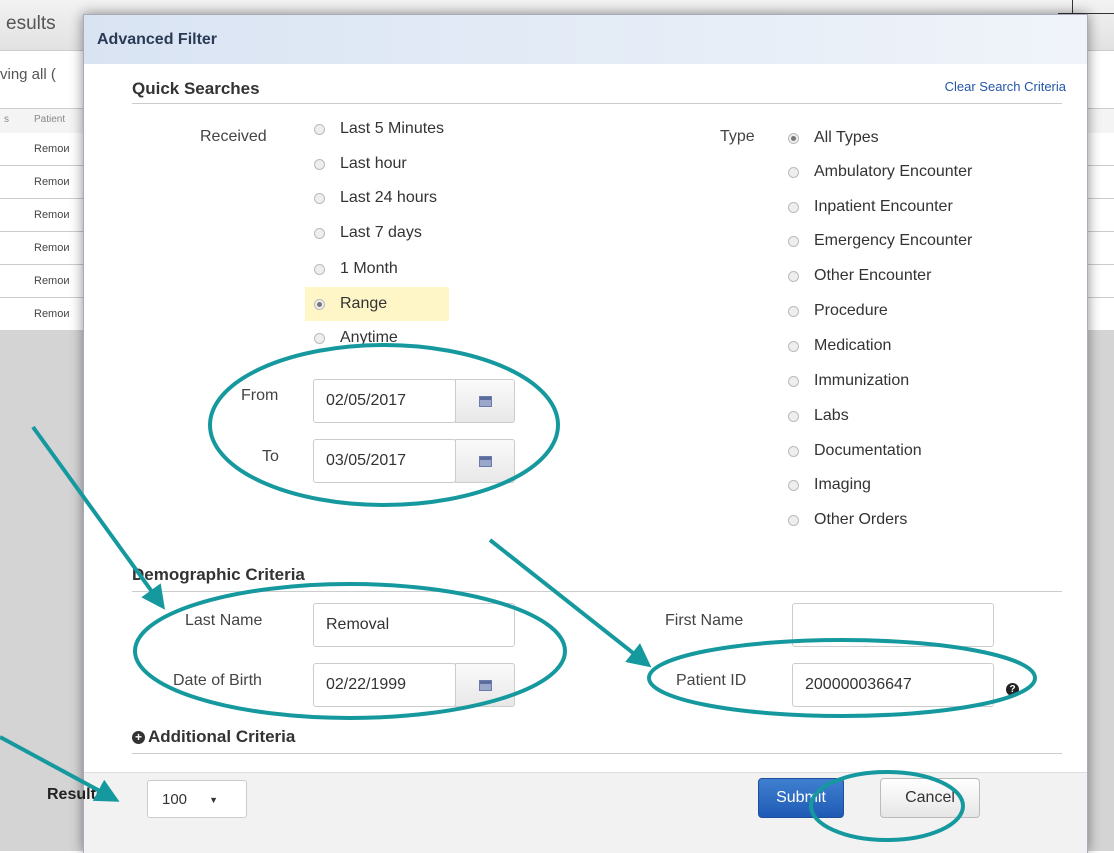 This screenshot has height=853, width=1114. I want to click on radio-last-24-hours: Last 24 hours, so click(375, 198).